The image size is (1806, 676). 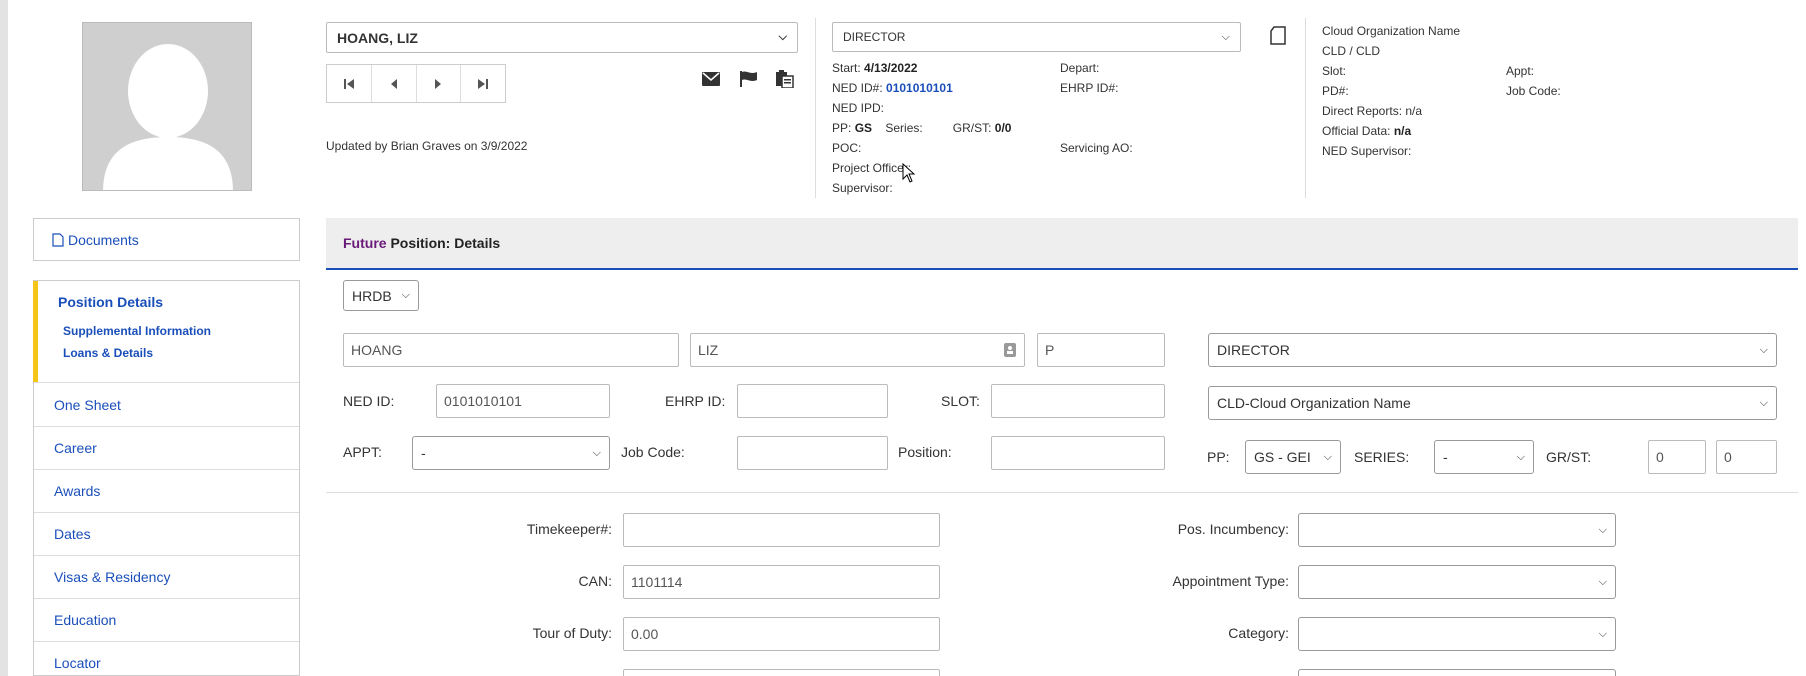 What do you see at coordinates (781, 582) in the screenshot?
I see `can-input: 1101114` at bounding box center [781, 582].